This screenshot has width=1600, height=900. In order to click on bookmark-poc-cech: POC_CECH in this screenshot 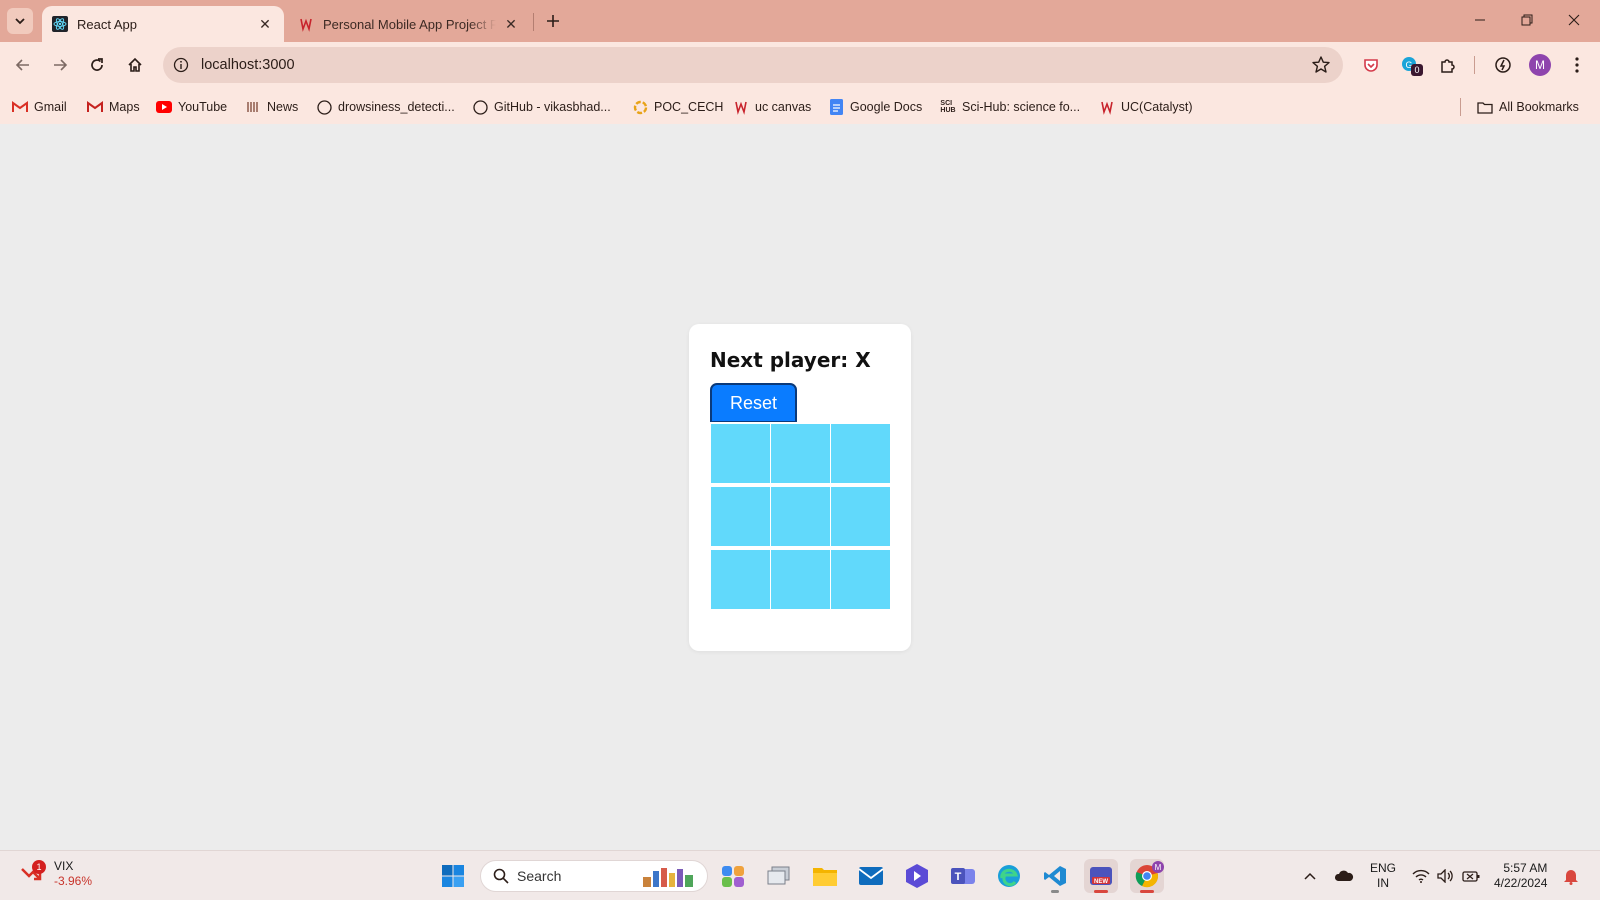, I will do `click(677, 107)`.